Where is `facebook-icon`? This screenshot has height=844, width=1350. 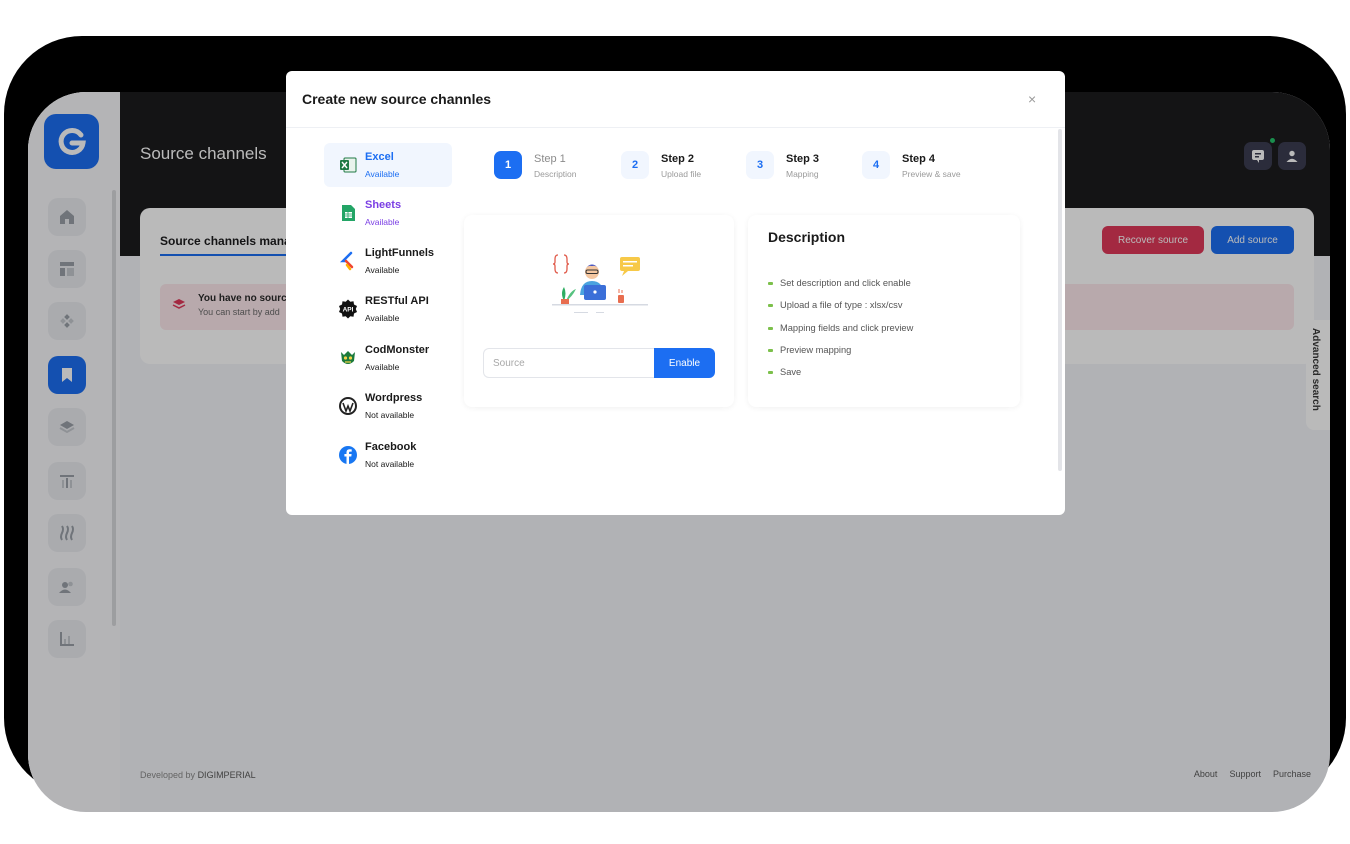
facebook-icon is located at coordinates (348, 455).